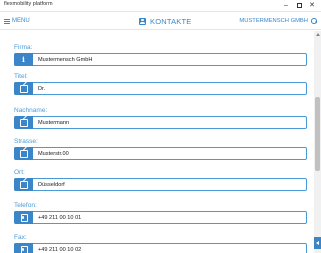 Image resolution: width=321 pixels, height=253 pixels. I want to click on scrollbar-thumb, so click(317, 134).